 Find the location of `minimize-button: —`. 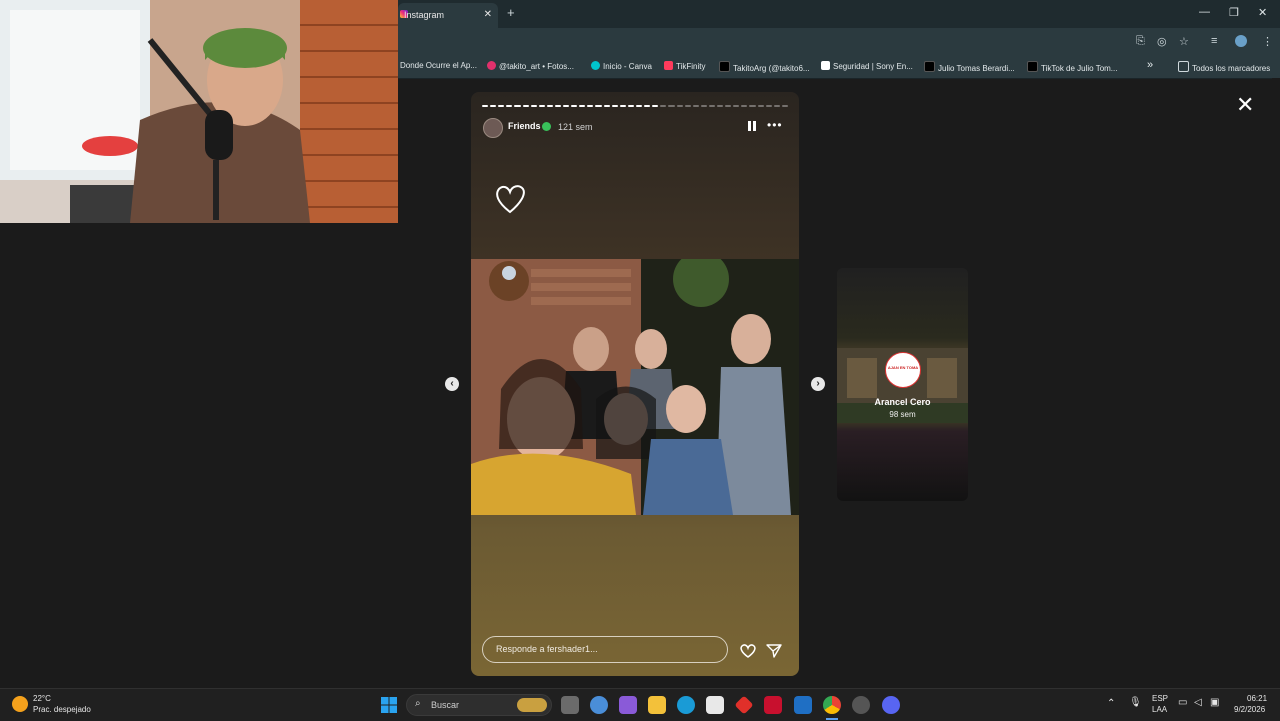

minimize-button: — is located at coordinates (1204, 12).